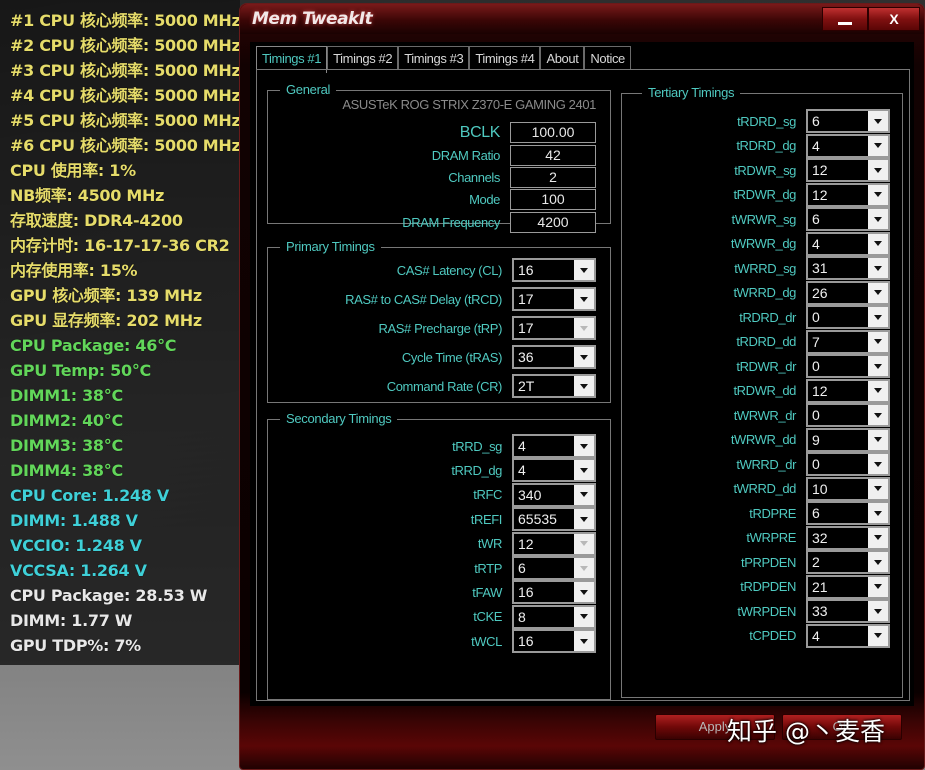 This screenshot has height=770, width=925. I want to click on timing-dropdown: 9, so click(848, 439).